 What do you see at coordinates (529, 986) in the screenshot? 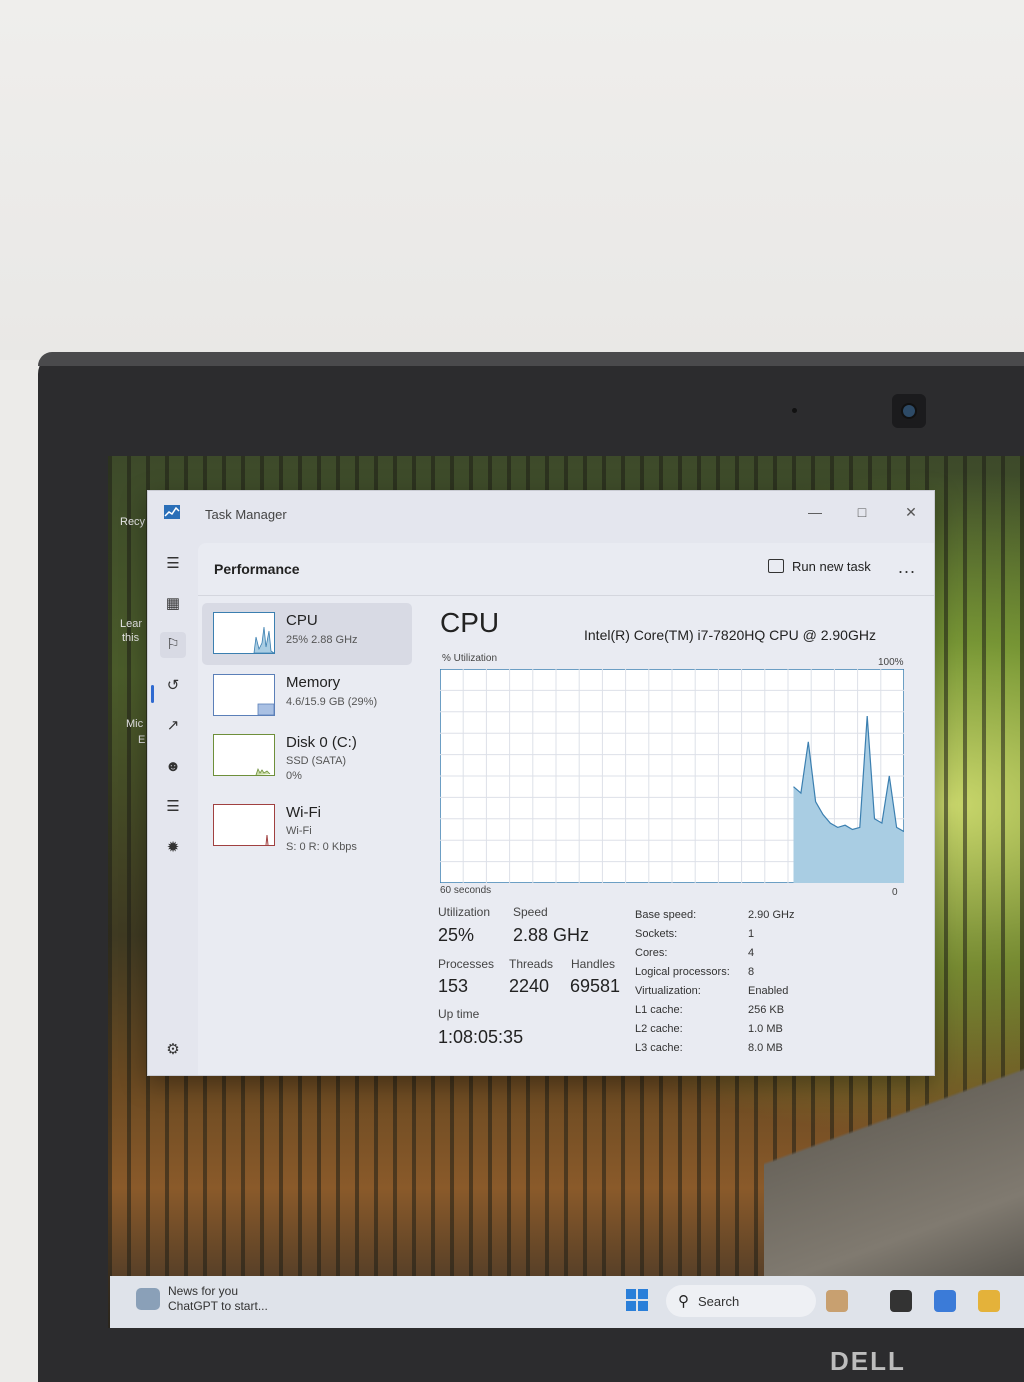
I see `threads-value: 2240` at bounding box center [529, 986].